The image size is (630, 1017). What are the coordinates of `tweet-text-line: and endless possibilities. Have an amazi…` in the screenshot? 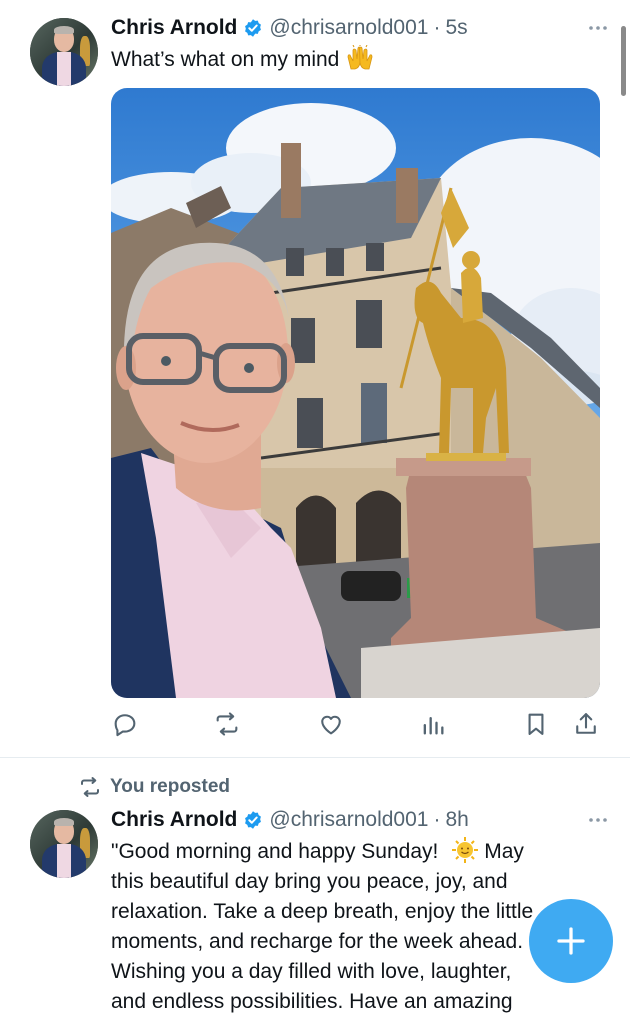 It's located at (312, 1001).